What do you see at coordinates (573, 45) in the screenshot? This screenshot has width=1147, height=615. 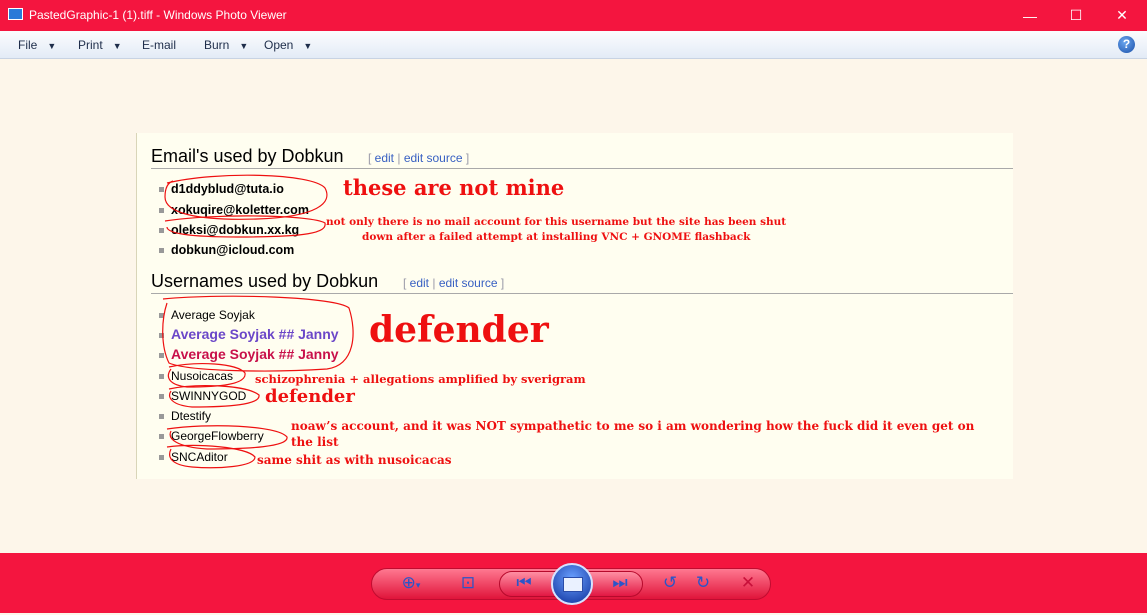 I see `menu-bar: File ▼ Print ▼ E-mail Burn ▼ Open ▼ ?` at bounding box center [573, 45].